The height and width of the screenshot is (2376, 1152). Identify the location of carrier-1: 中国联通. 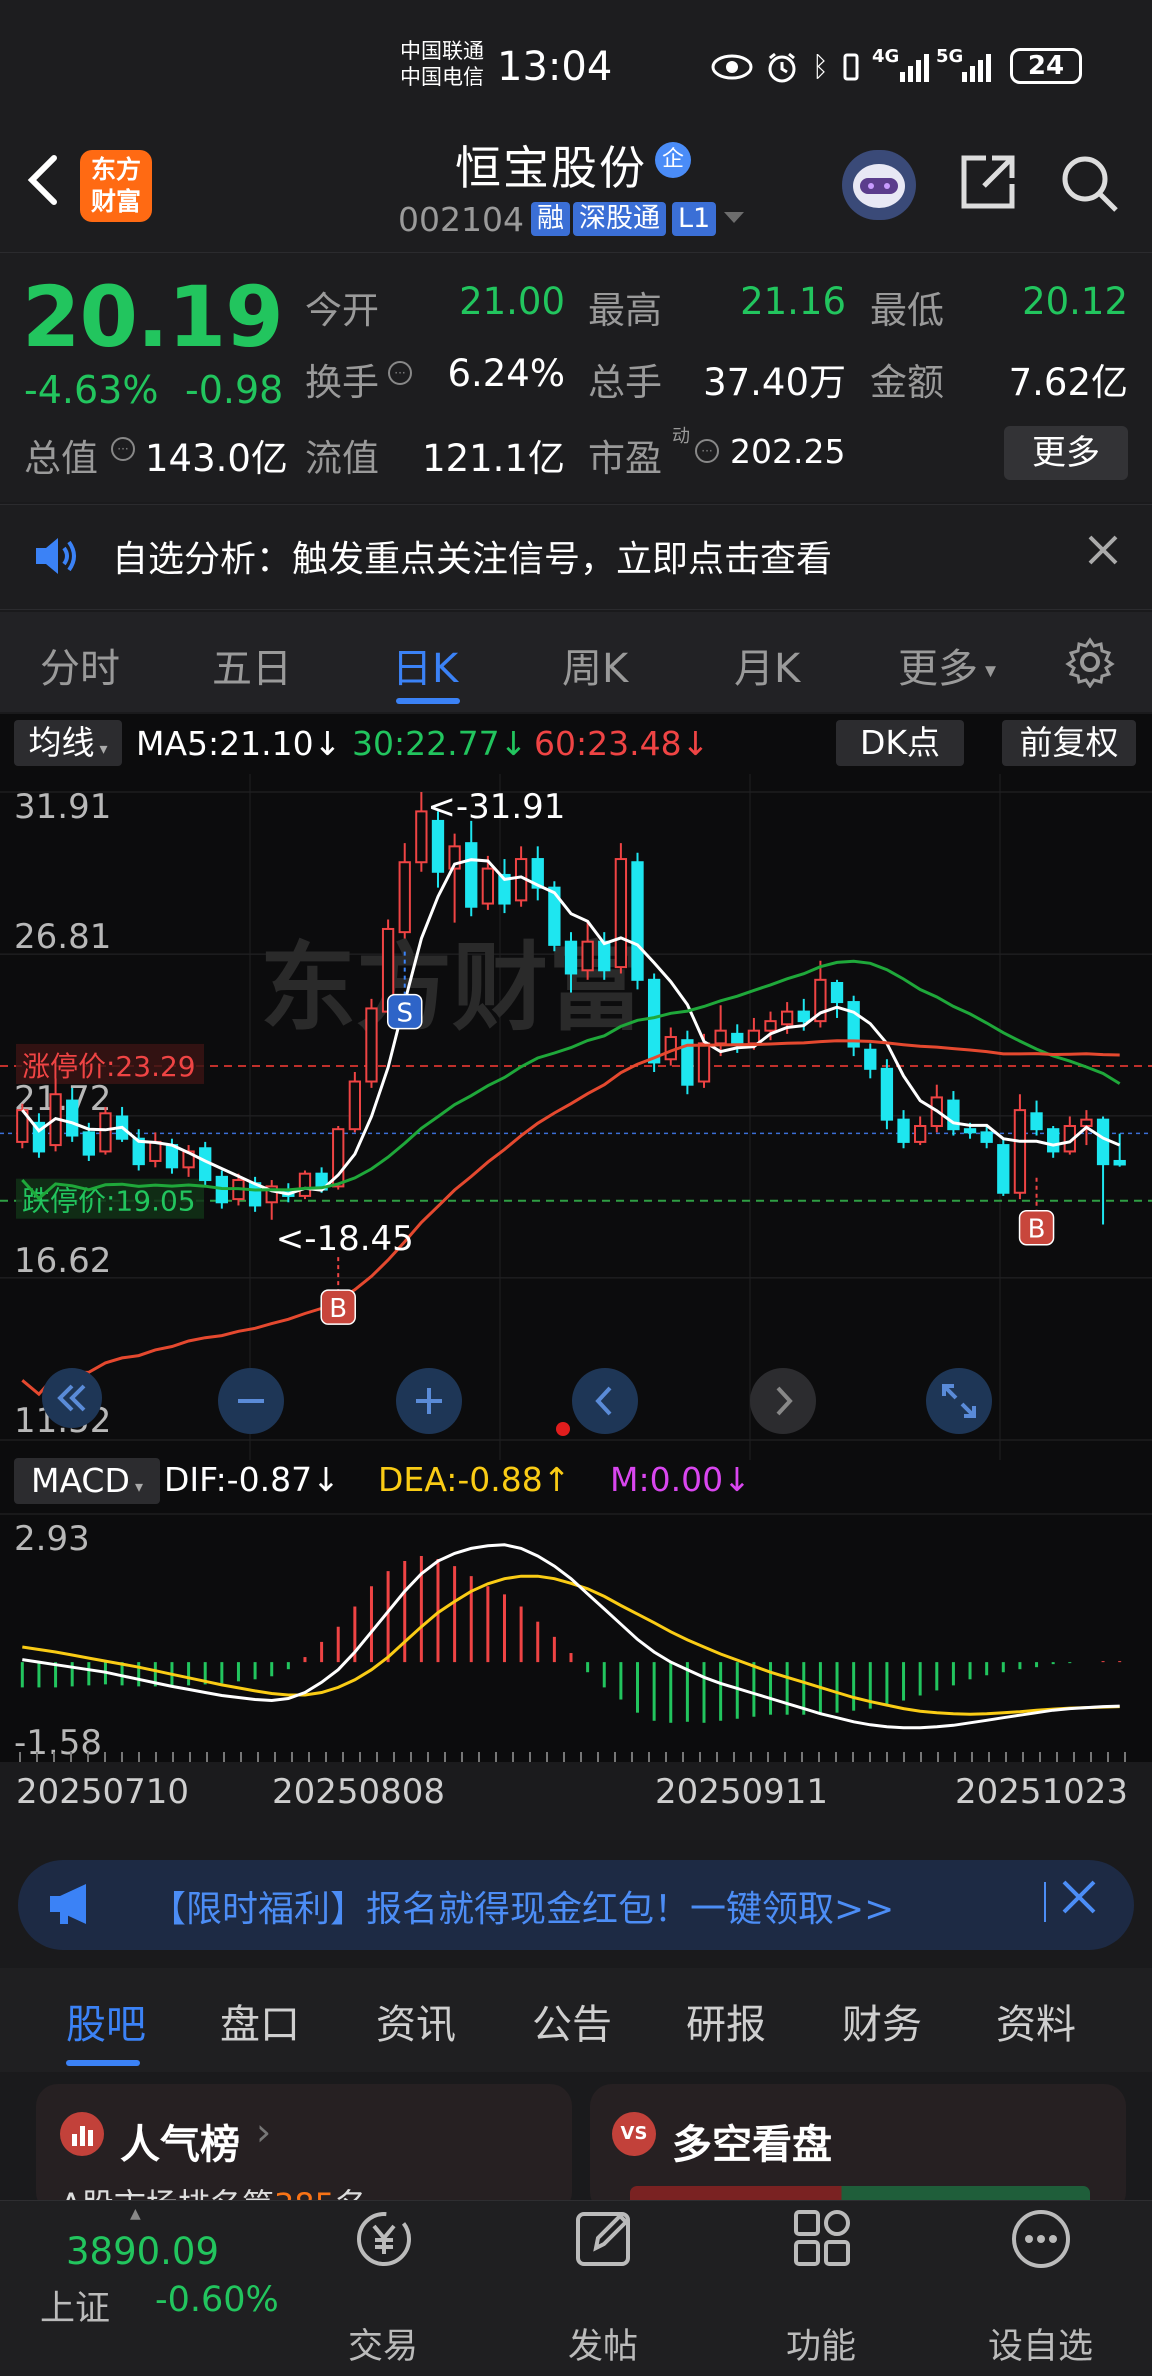
(442, 51).